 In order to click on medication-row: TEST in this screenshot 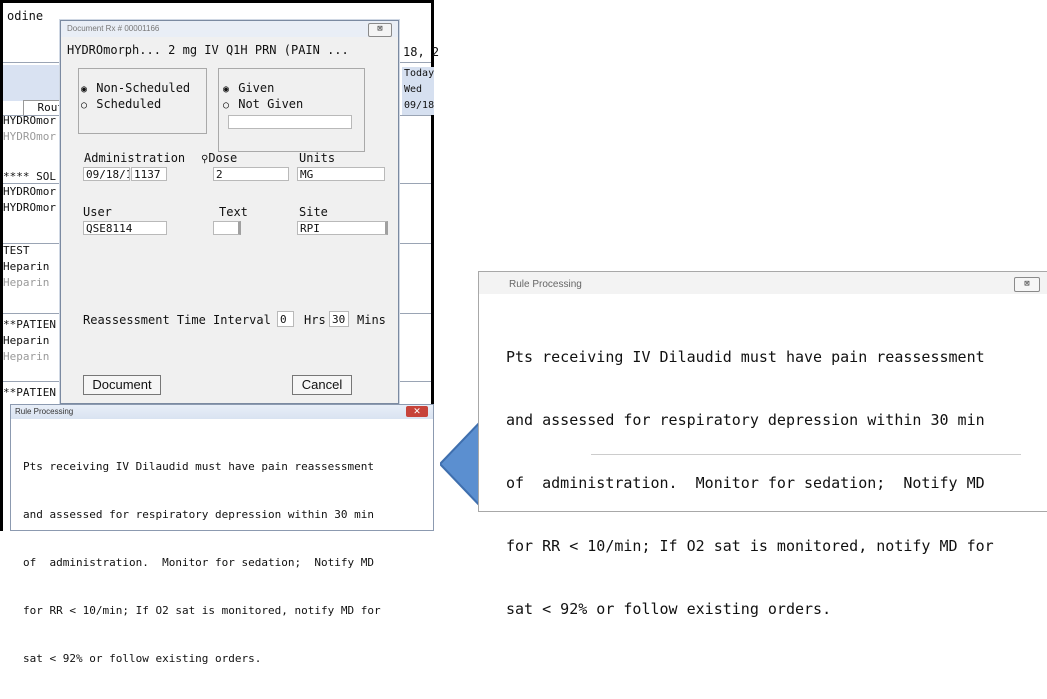, I will do `click(16, 250)`.